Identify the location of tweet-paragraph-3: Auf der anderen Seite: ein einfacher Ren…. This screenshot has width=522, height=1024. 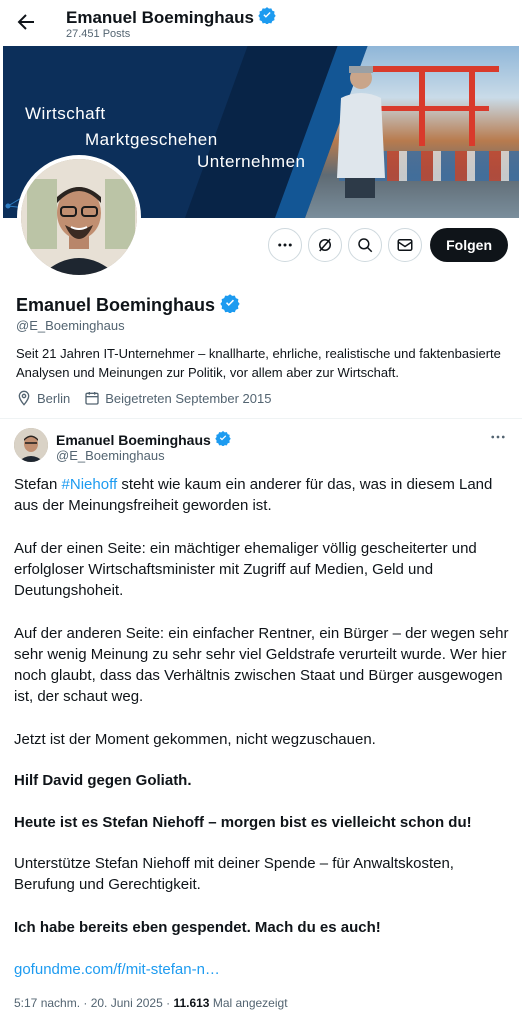
(261, 665).